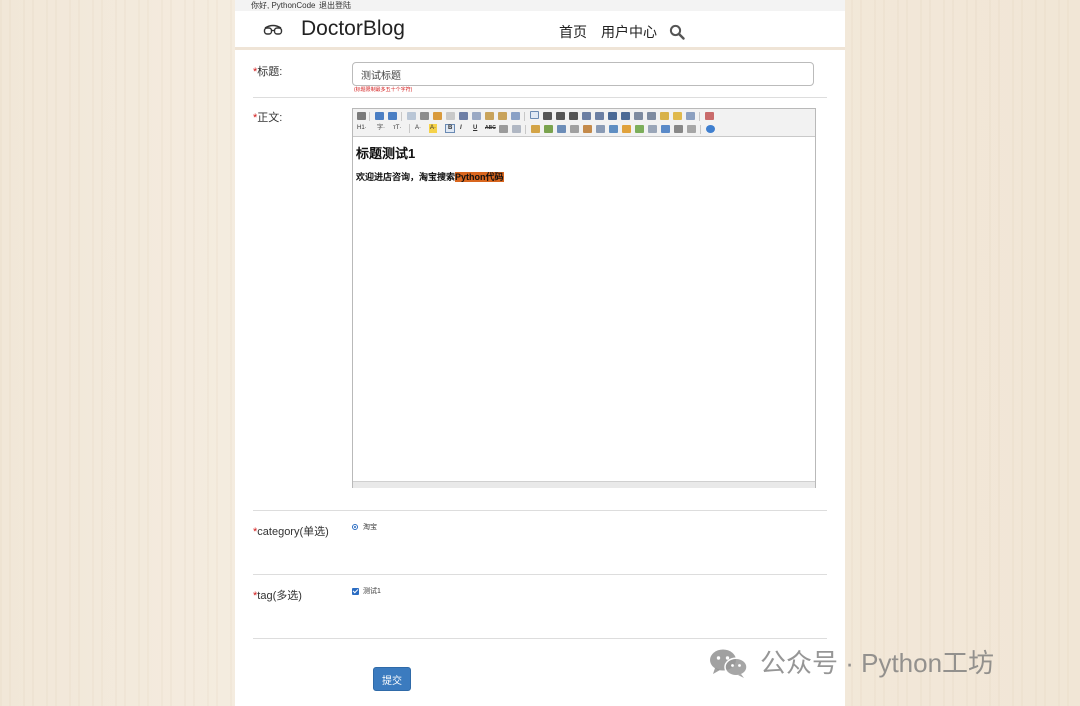  Describe the element at coordinates (561, 129) in the screenshot. I see `link-icon` at that location.